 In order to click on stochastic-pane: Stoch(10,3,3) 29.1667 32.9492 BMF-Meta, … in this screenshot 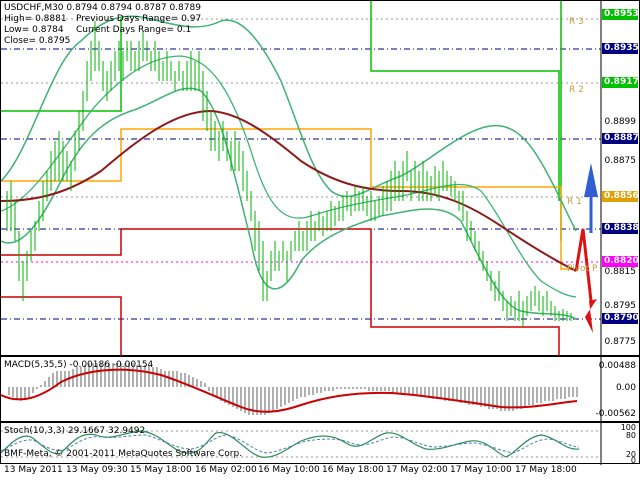, I will do `click(320, 443)`.